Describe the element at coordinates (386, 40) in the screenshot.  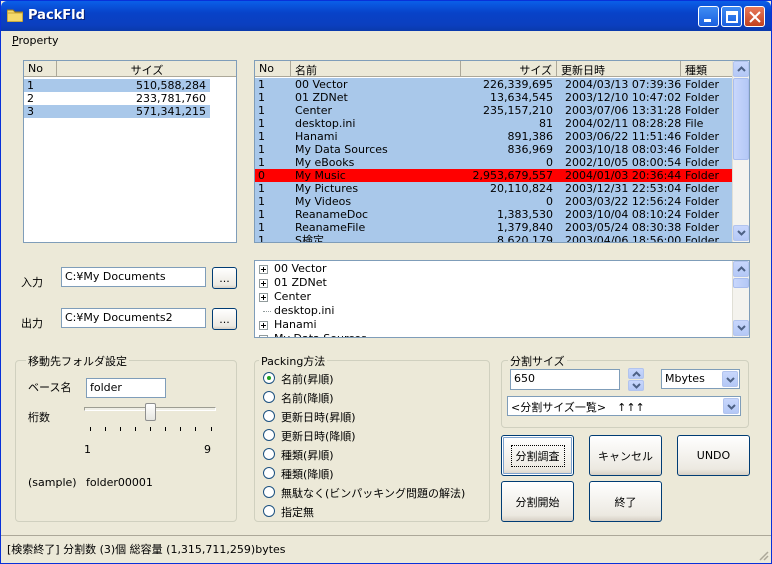
I see `menu-bar: Property` at that location.